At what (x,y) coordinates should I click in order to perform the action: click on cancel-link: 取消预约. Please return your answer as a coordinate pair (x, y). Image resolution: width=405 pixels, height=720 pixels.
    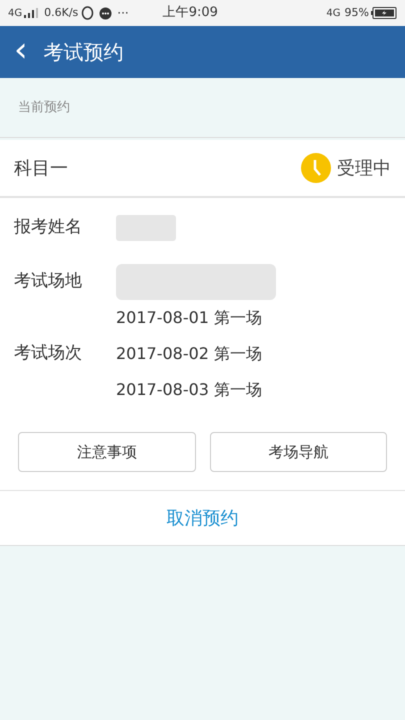
    Looking at the image, I should click on (202, 518).